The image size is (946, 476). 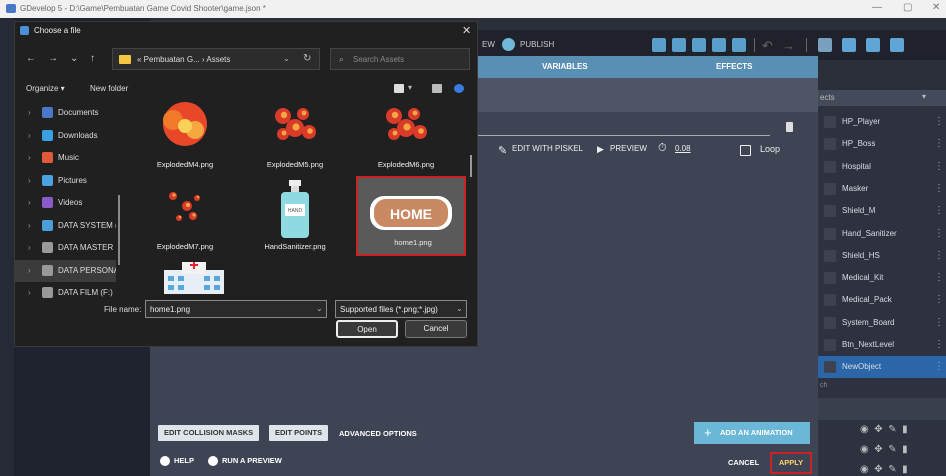 What do you see at coordinates (849, 45) in the screenshot?
I see `grid-icon` at bounding box center [849, 45].